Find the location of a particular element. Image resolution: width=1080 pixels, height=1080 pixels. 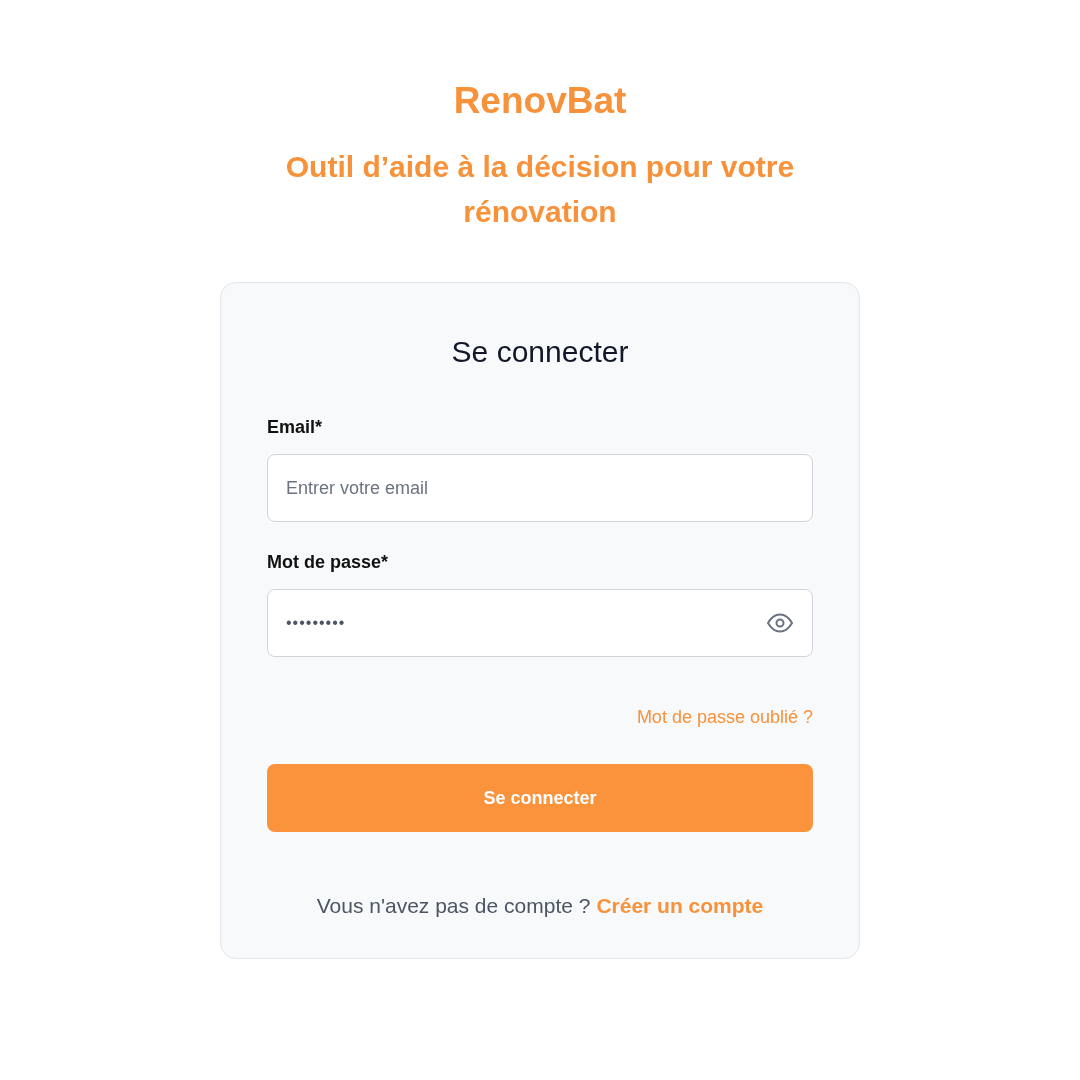

eye-icon is located at coordinates (780, 623).